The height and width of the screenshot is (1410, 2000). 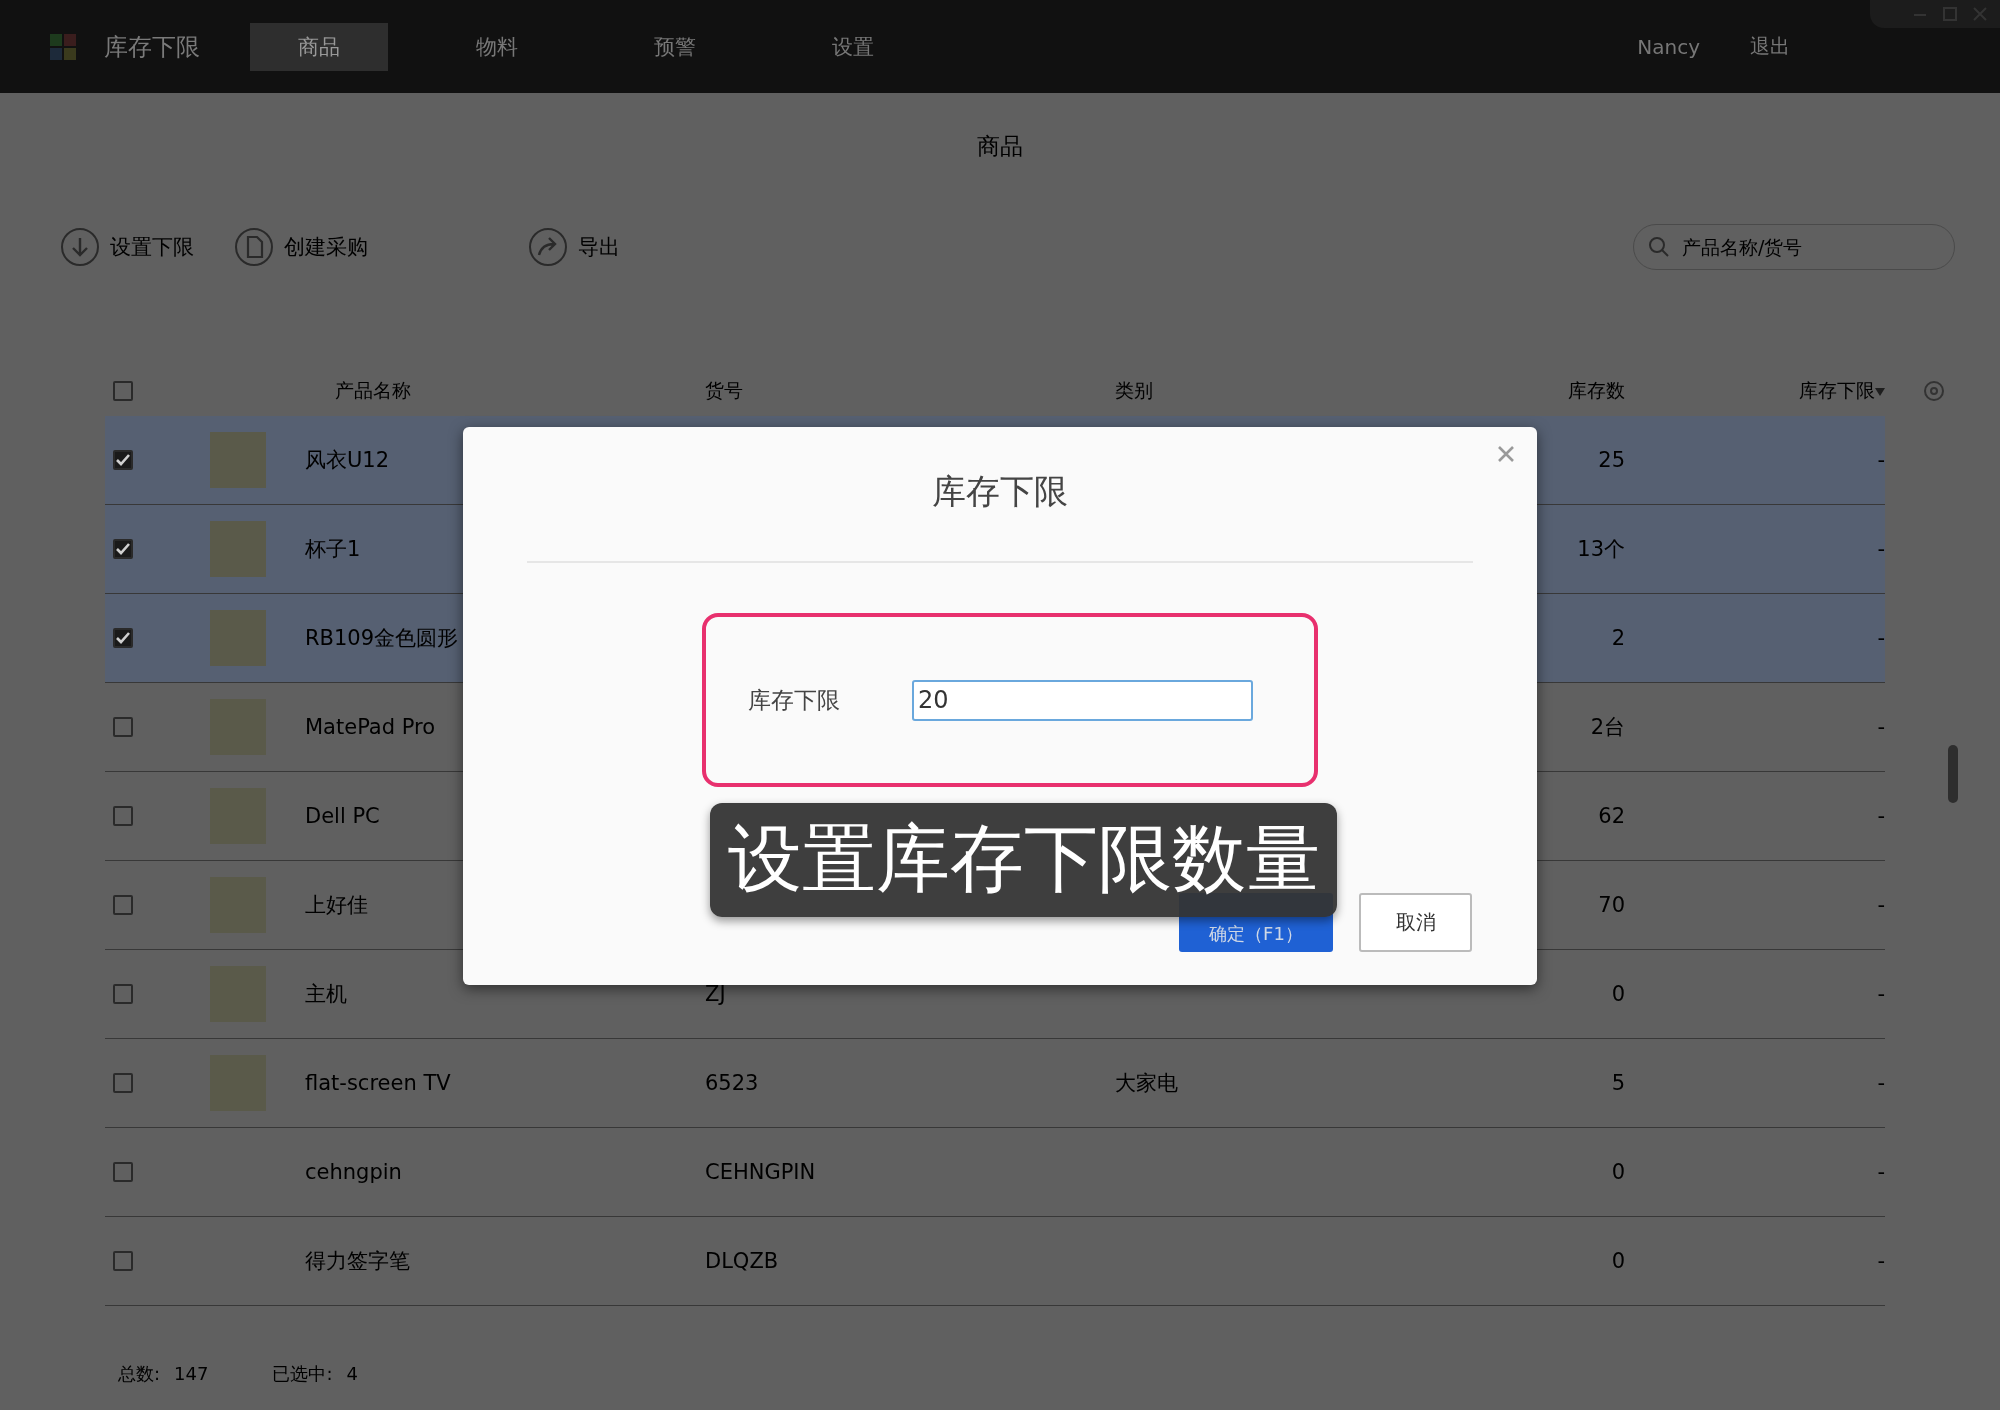 What do you see at coordinates (333, 549) in the screenshot?
I see `table-cell-text: 杯子1` at bounding box center [333, 549].